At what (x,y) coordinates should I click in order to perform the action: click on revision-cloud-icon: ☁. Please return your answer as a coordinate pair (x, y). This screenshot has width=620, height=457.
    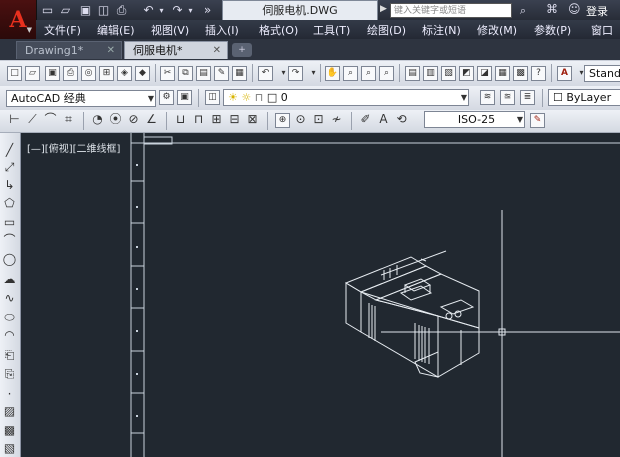
    Looking at the image, I should click on (9, 279).